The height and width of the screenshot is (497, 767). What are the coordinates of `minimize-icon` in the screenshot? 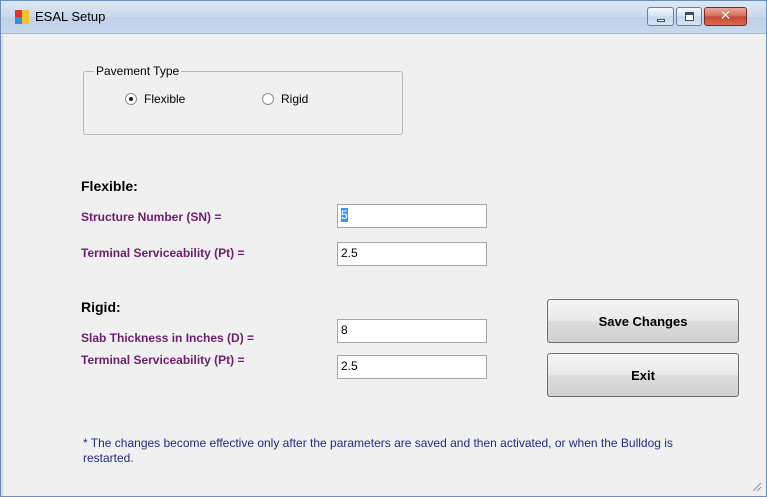 It's located at (661, 20).